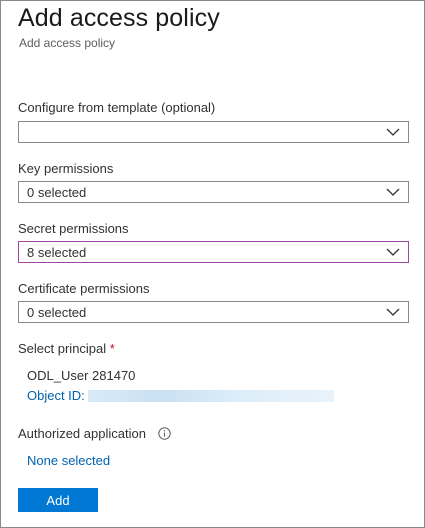  Describe the element at coordinates (213, 312) in the screenshot. I see `certificate-permissions-dropdown: 0 selected` at that location.